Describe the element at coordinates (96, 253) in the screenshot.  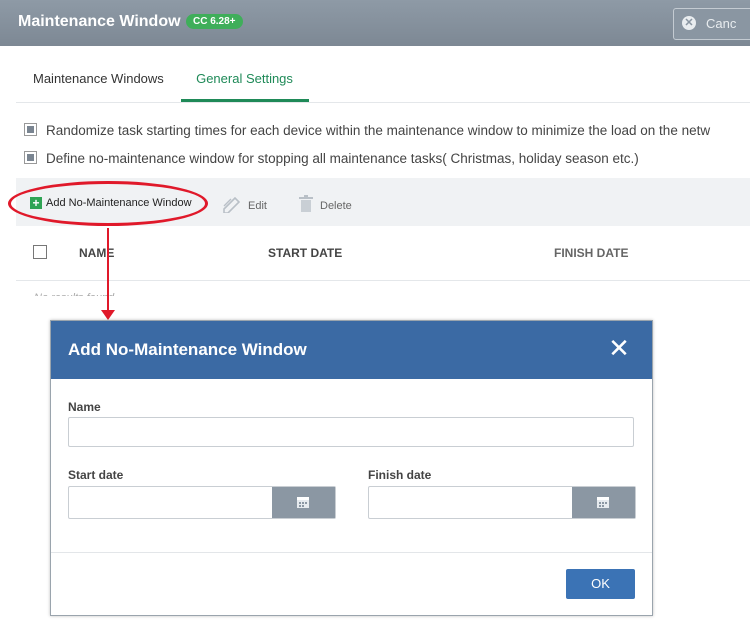
I see `column-name: NAME` at that location.